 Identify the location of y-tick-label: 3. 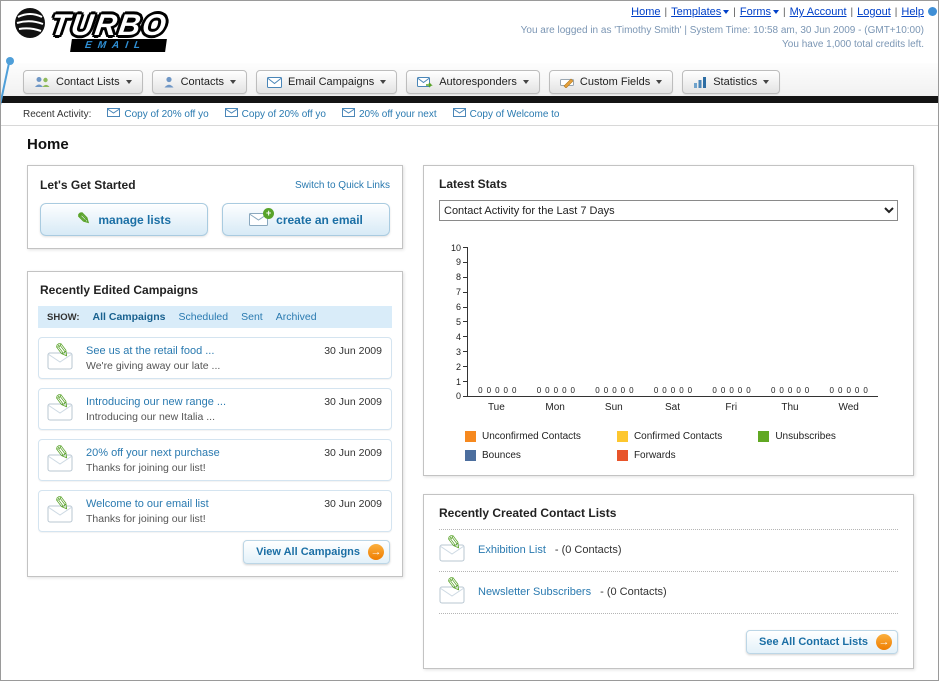
(461, 351).